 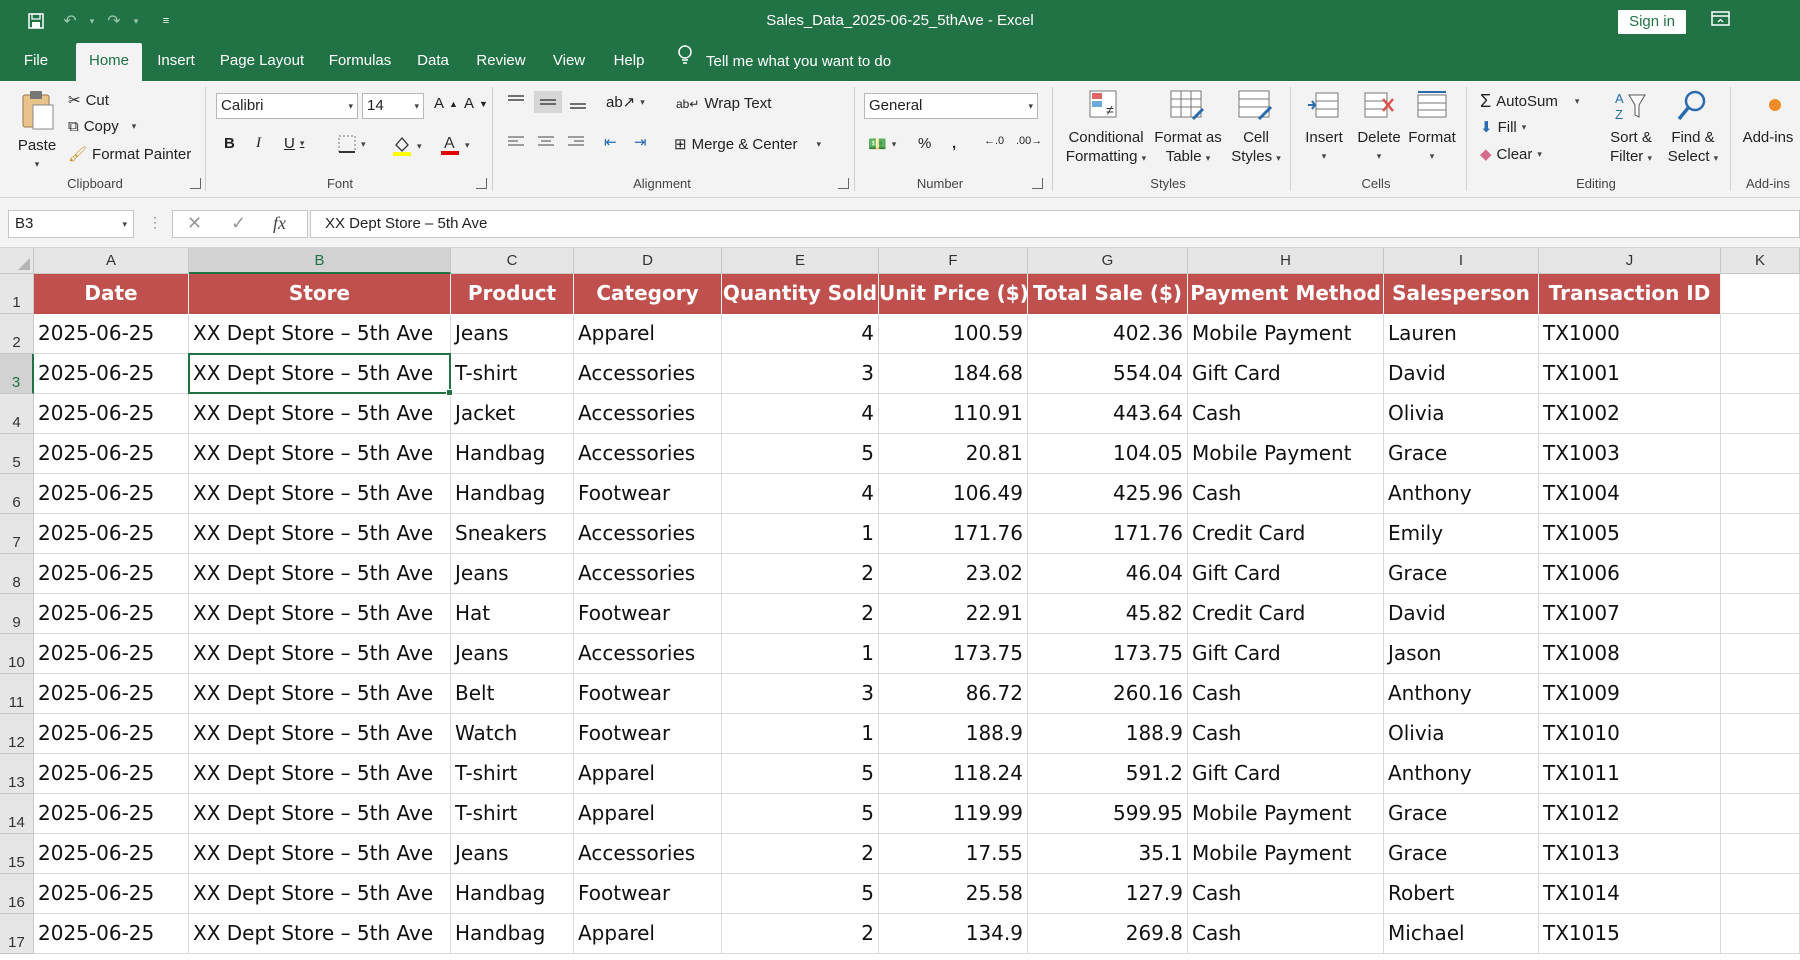 What do you see at coordinates (1630, 574) in the screenshot?
I see `table-cell: TX1006` at bounding box center [1630, 574].